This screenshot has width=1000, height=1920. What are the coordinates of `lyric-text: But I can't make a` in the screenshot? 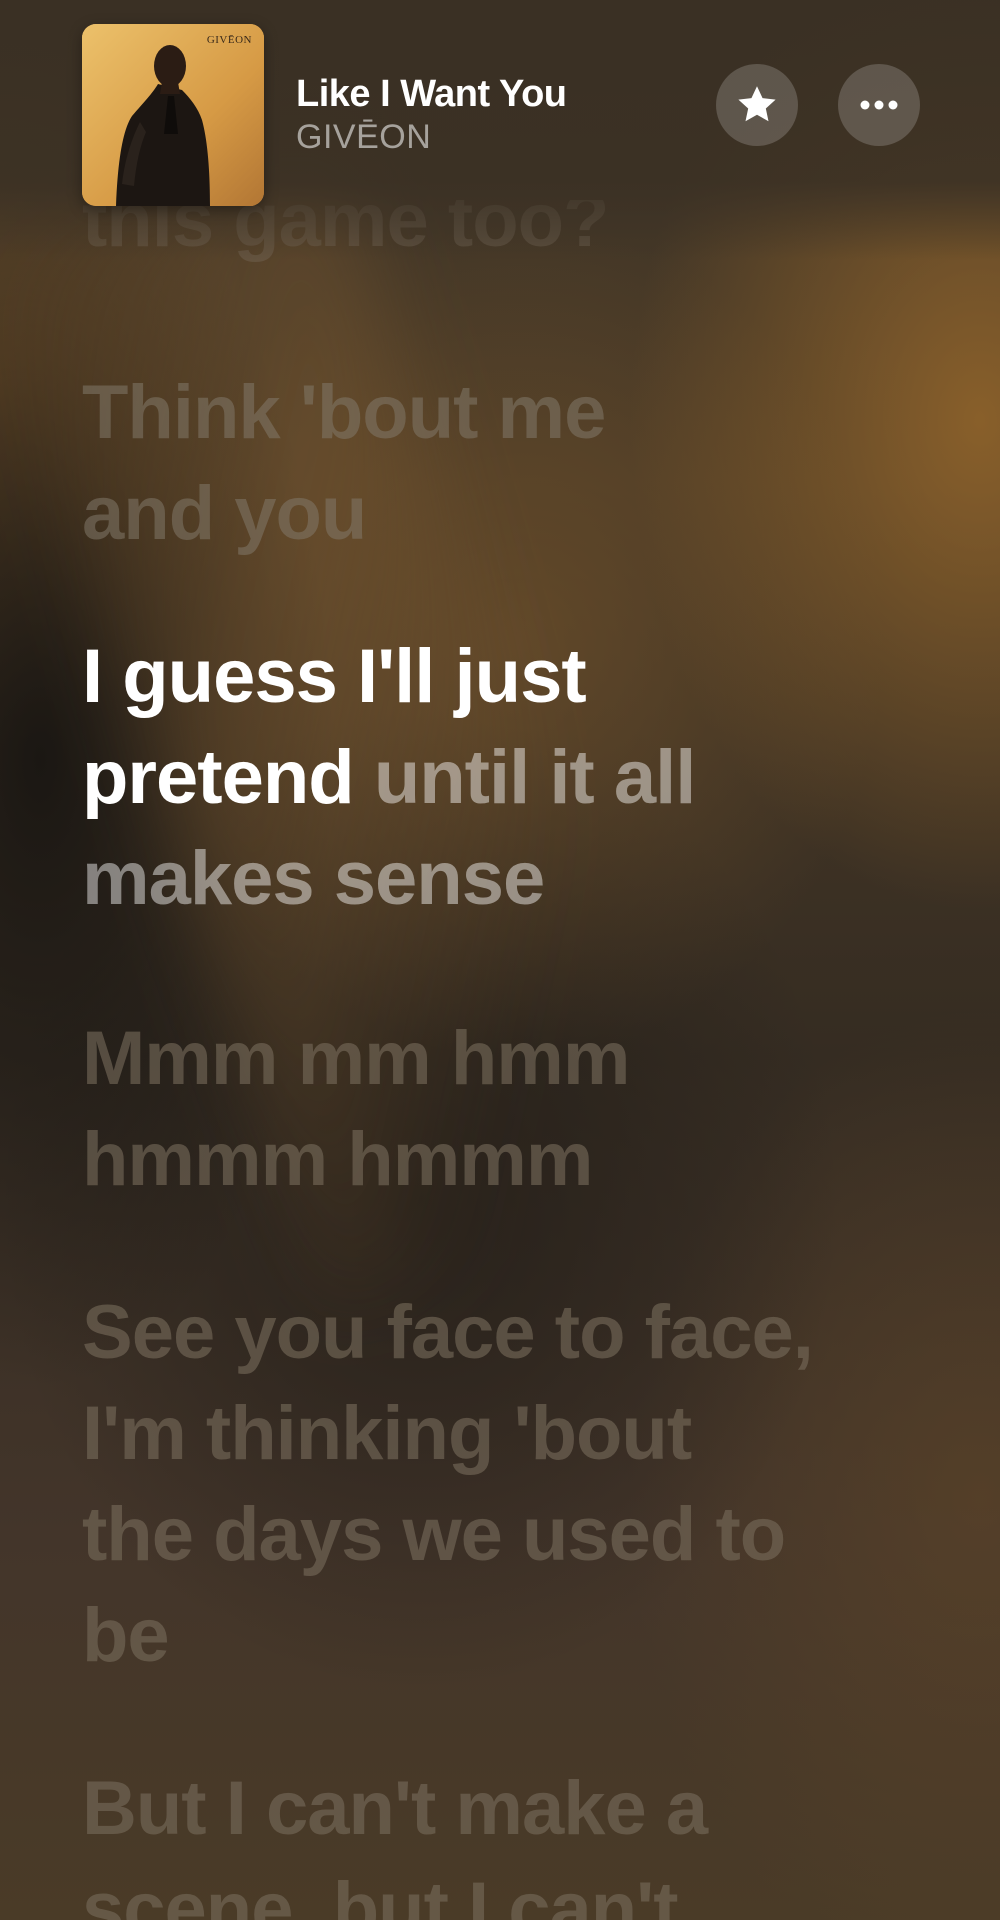 It's located at (395, 1808).